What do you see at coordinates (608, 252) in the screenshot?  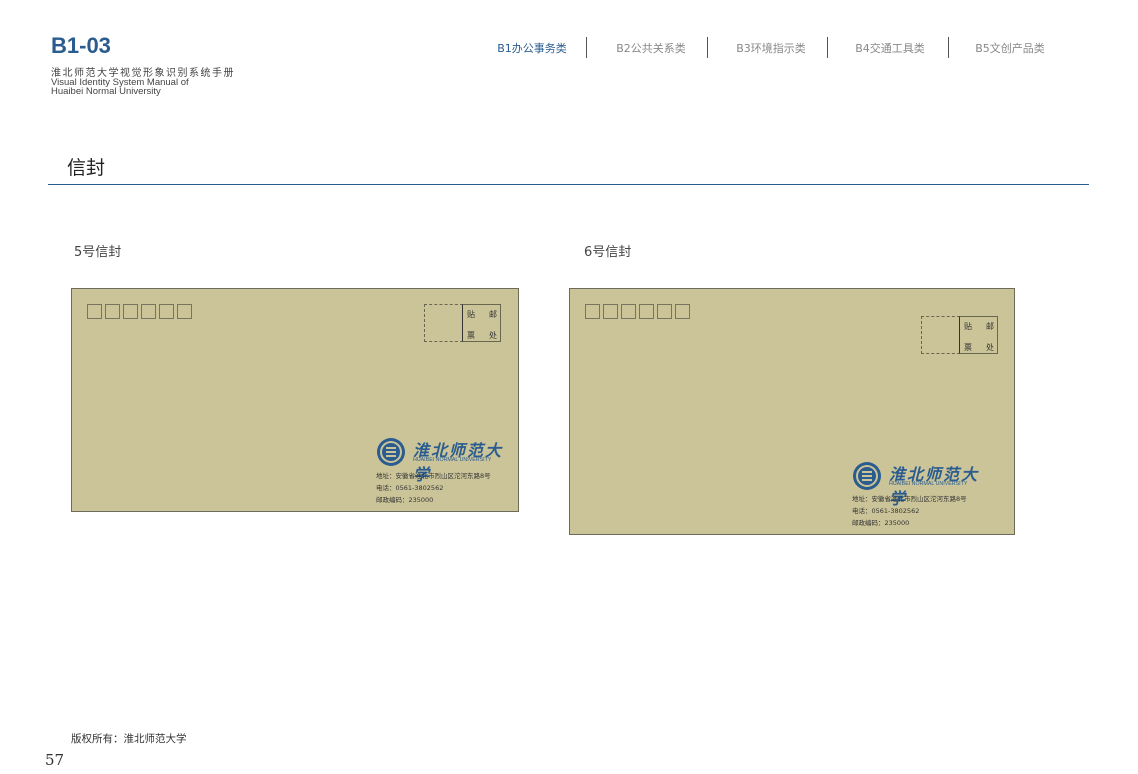 I see `envelope-6-label: 6号信封` at bounding box center [608, 252].